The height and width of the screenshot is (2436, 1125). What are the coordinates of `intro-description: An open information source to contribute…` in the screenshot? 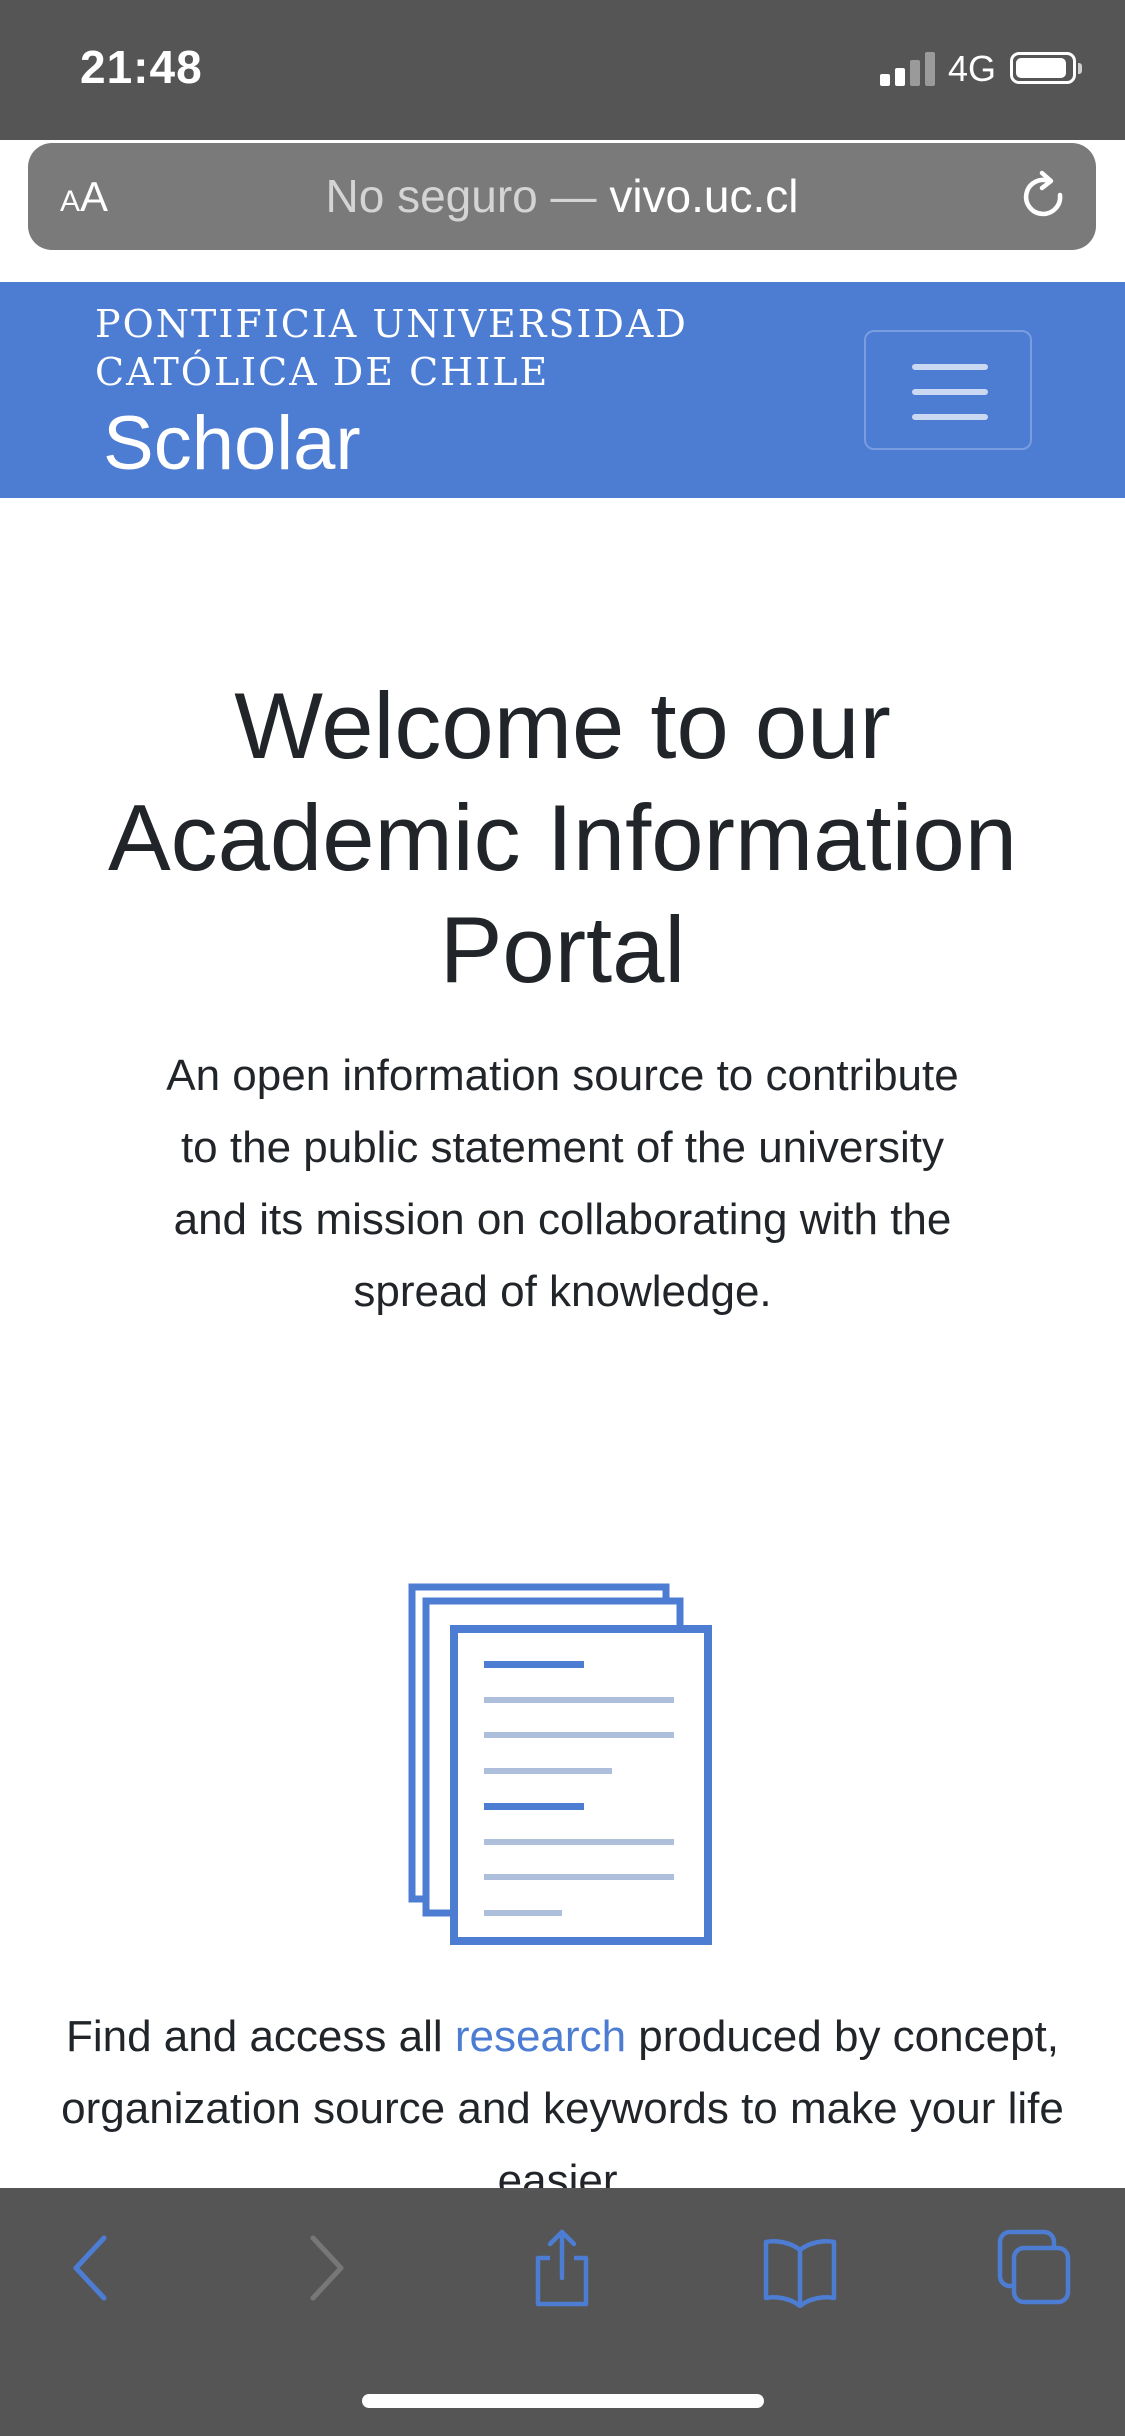 It's located at (562, 1183).